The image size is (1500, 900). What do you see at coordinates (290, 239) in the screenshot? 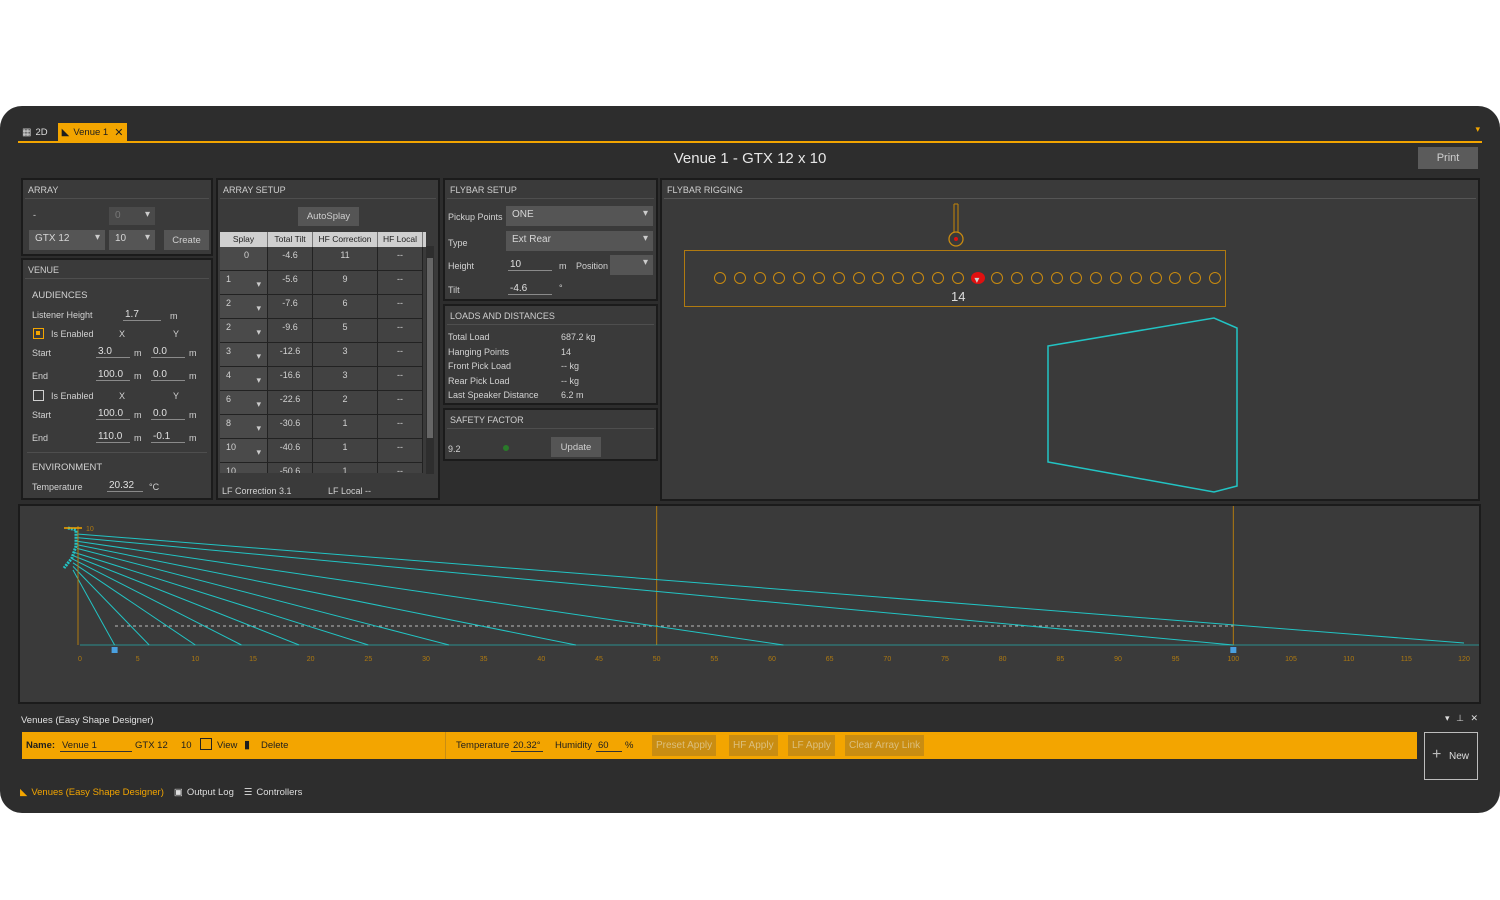
I see `col-total-tilt: Total Tilt` at bounding box center [290, 239].